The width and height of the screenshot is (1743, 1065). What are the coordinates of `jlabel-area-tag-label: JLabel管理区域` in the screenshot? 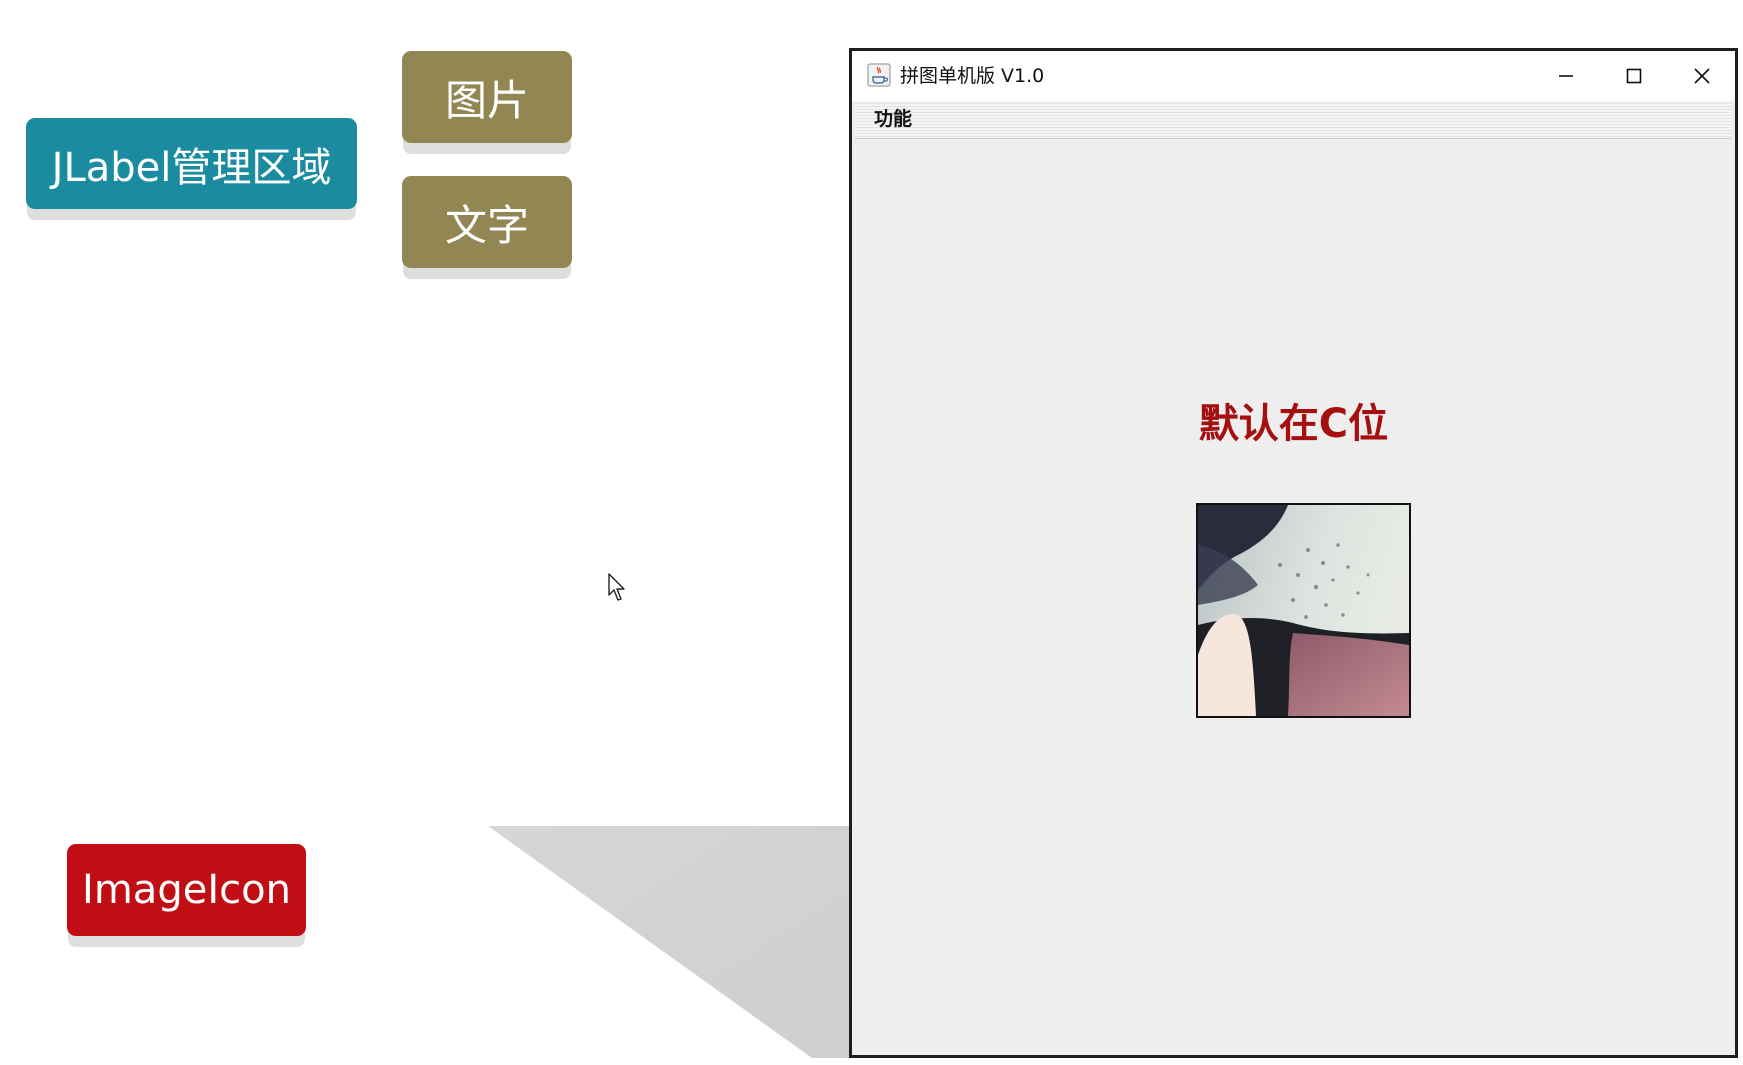 It's located at (191, 167).